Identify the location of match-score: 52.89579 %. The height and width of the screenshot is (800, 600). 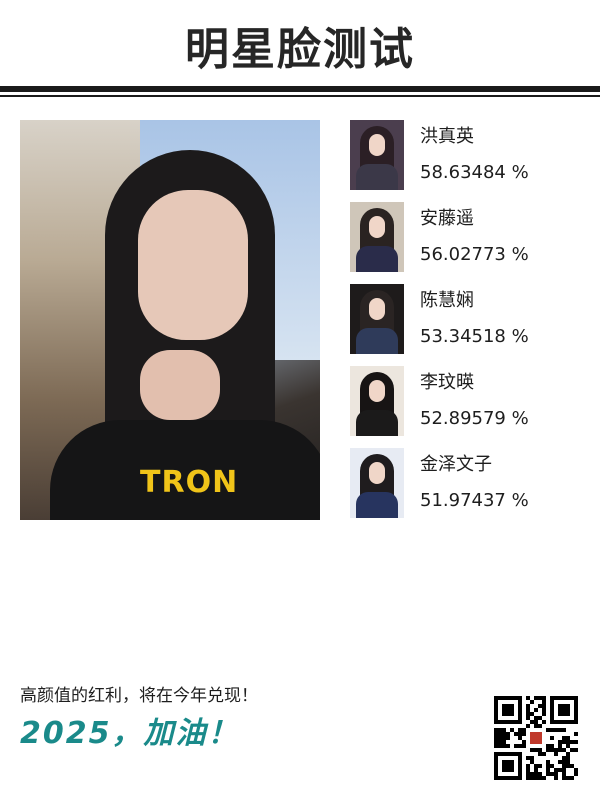
(474, 418).